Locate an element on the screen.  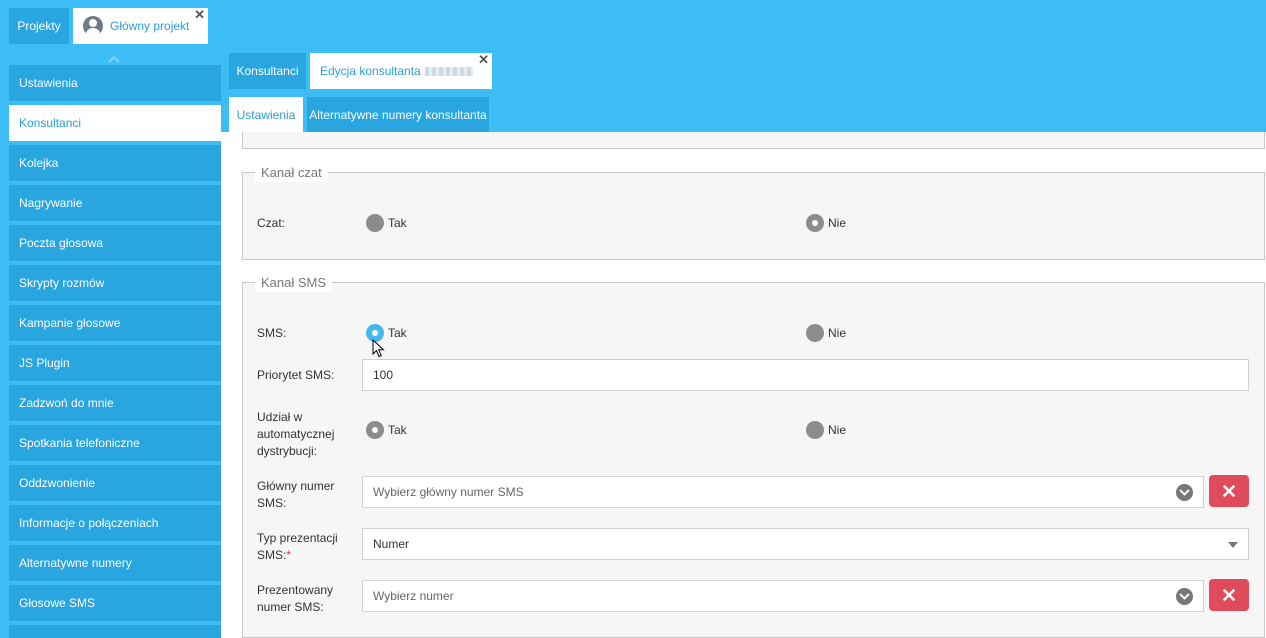
chat-label: Czat: is located at coordinates (271, 223).